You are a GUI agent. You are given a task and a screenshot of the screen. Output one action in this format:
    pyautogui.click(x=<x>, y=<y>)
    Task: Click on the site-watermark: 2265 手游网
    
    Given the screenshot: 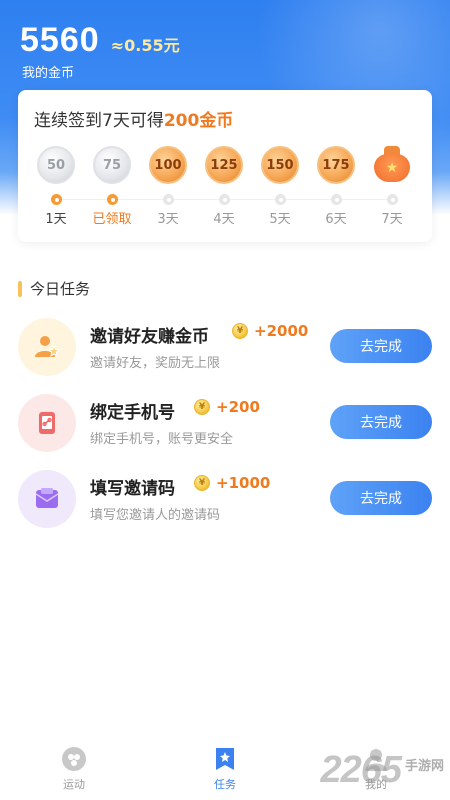 What is the action you would take?
    pyautogui.click(x=382, y=770)
    